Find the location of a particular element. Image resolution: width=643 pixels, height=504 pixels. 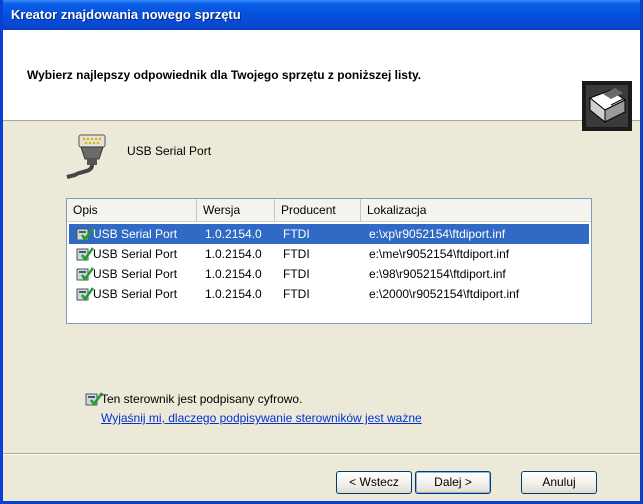

back-button: < Wstecz is located at coordinates (374, 482).